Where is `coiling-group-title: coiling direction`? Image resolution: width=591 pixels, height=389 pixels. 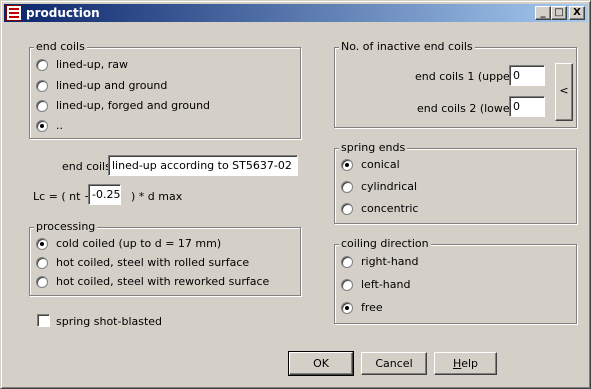
coiling-group-title: coiling direction is located at coordinates (385, 243).